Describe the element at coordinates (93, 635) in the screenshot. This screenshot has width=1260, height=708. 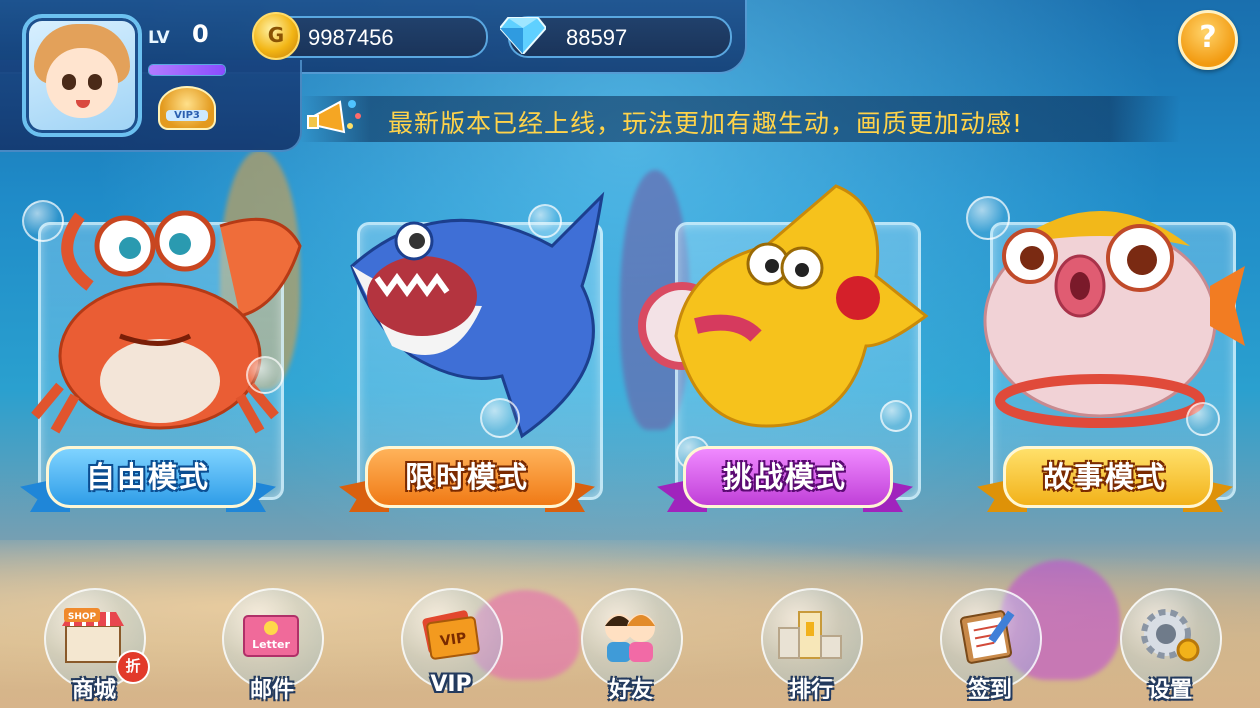
I see `shop-icon: SHOP` at that location.